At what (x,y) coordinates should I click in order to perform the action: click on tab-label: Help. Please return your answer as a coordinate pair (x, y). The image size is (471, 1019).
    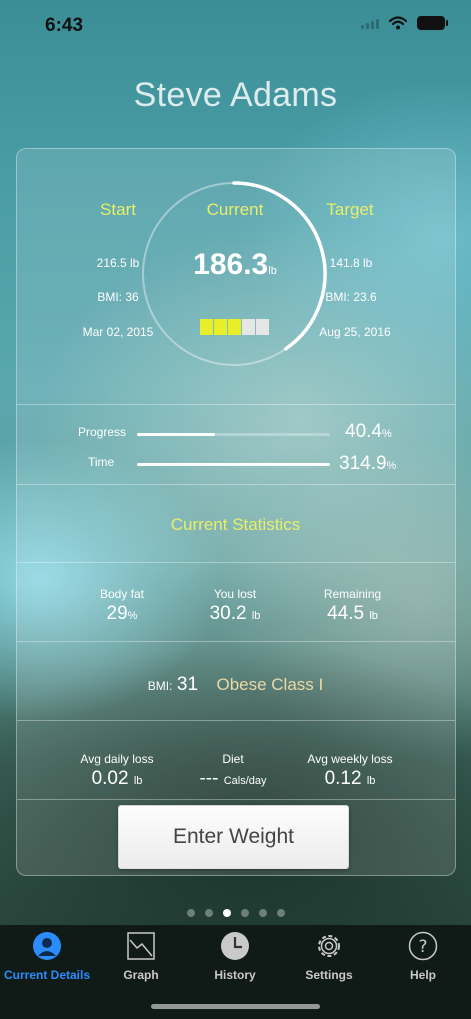
    Looking at the image, I should click on (422, 975).